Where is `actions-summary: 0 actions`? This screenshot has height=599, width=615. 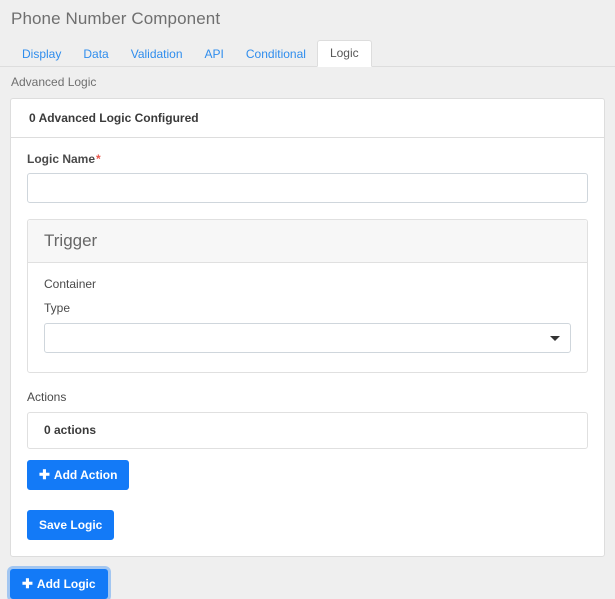
actions-summary: 0 actions is located at coordinates (307, 430).